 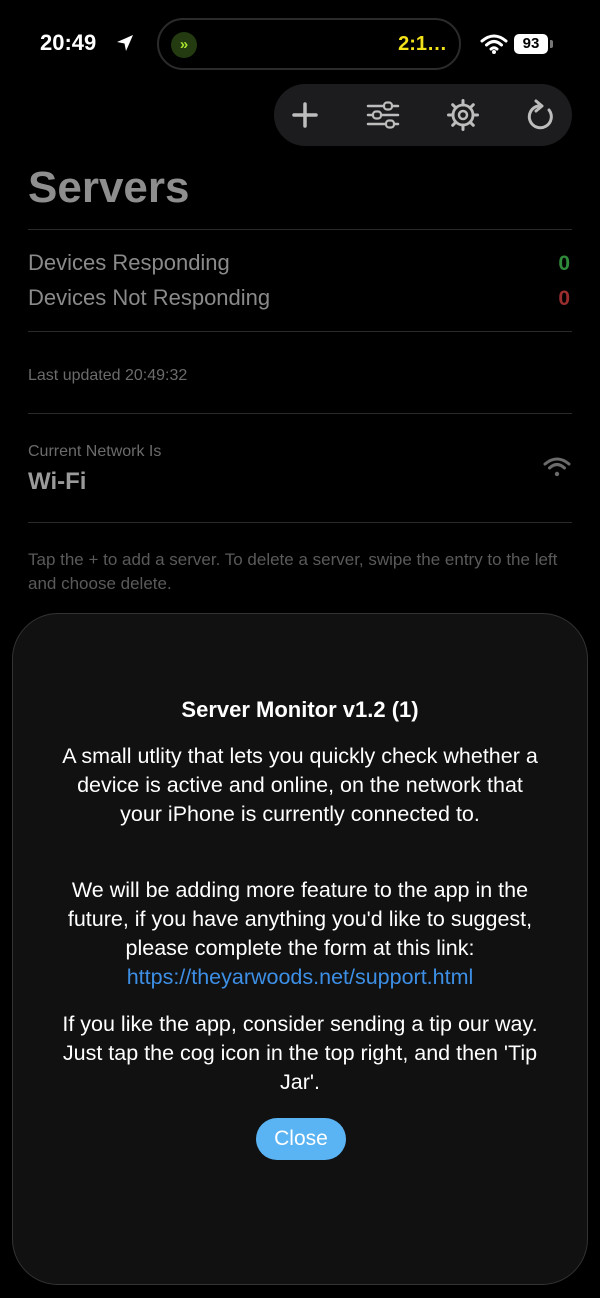 I want to click on devices-responding-label: Devices Responding, so click(x=129, y=262).